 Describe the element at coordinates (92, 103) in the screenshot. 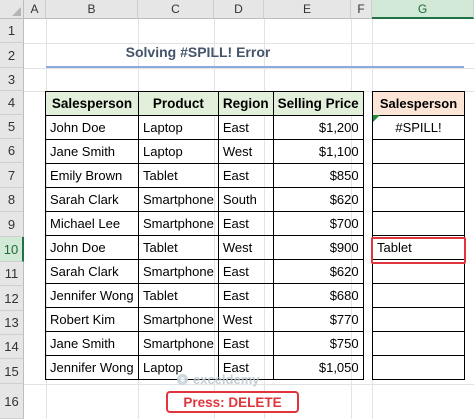

I see `header-salesperson: Salesperson` at that location.